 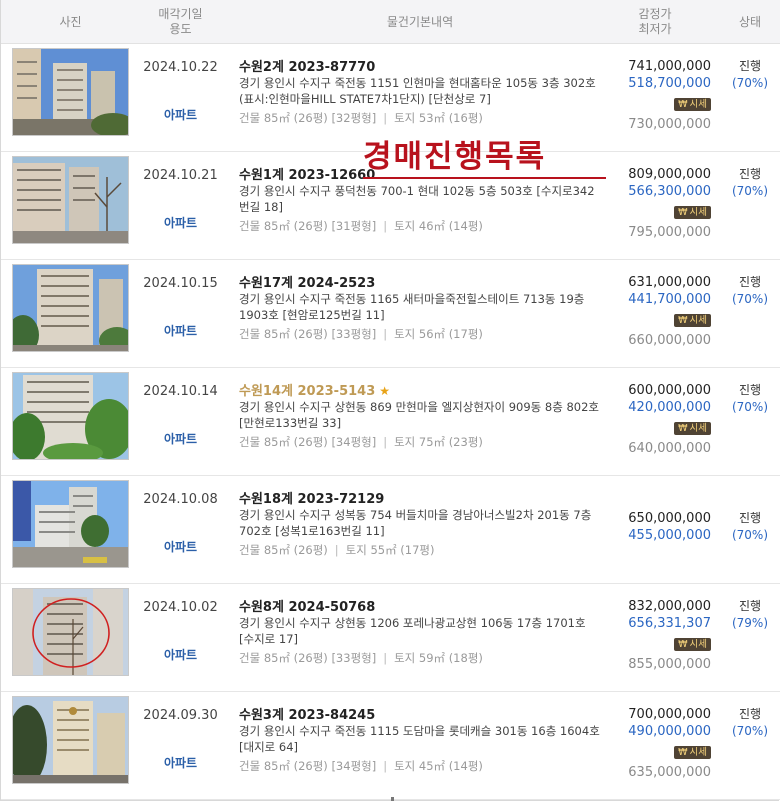 I want to click on case-number-link: 수원3계 2023-84245, so click(x=307, y=713).